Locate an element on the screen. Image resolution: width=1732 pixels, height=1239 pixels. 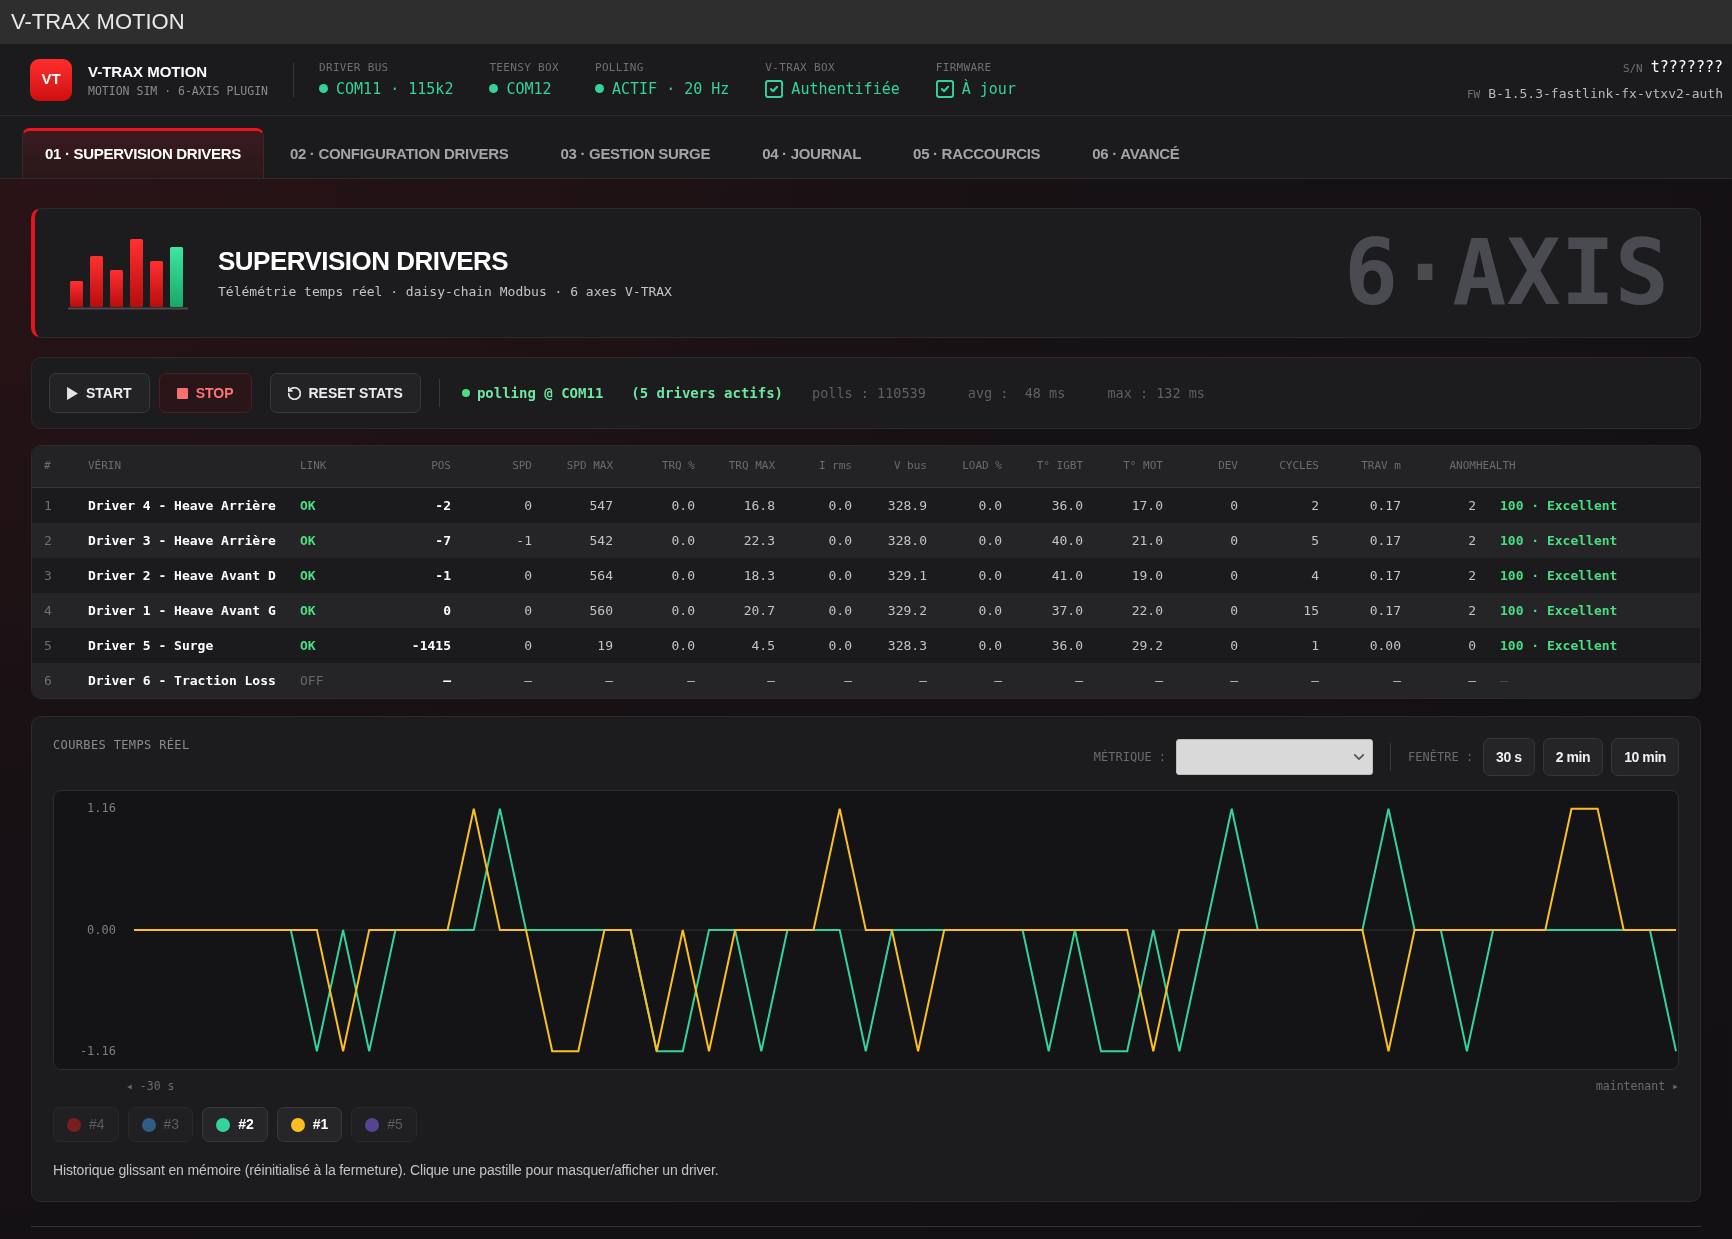
metric-select is located at coordinates (1275, 757).